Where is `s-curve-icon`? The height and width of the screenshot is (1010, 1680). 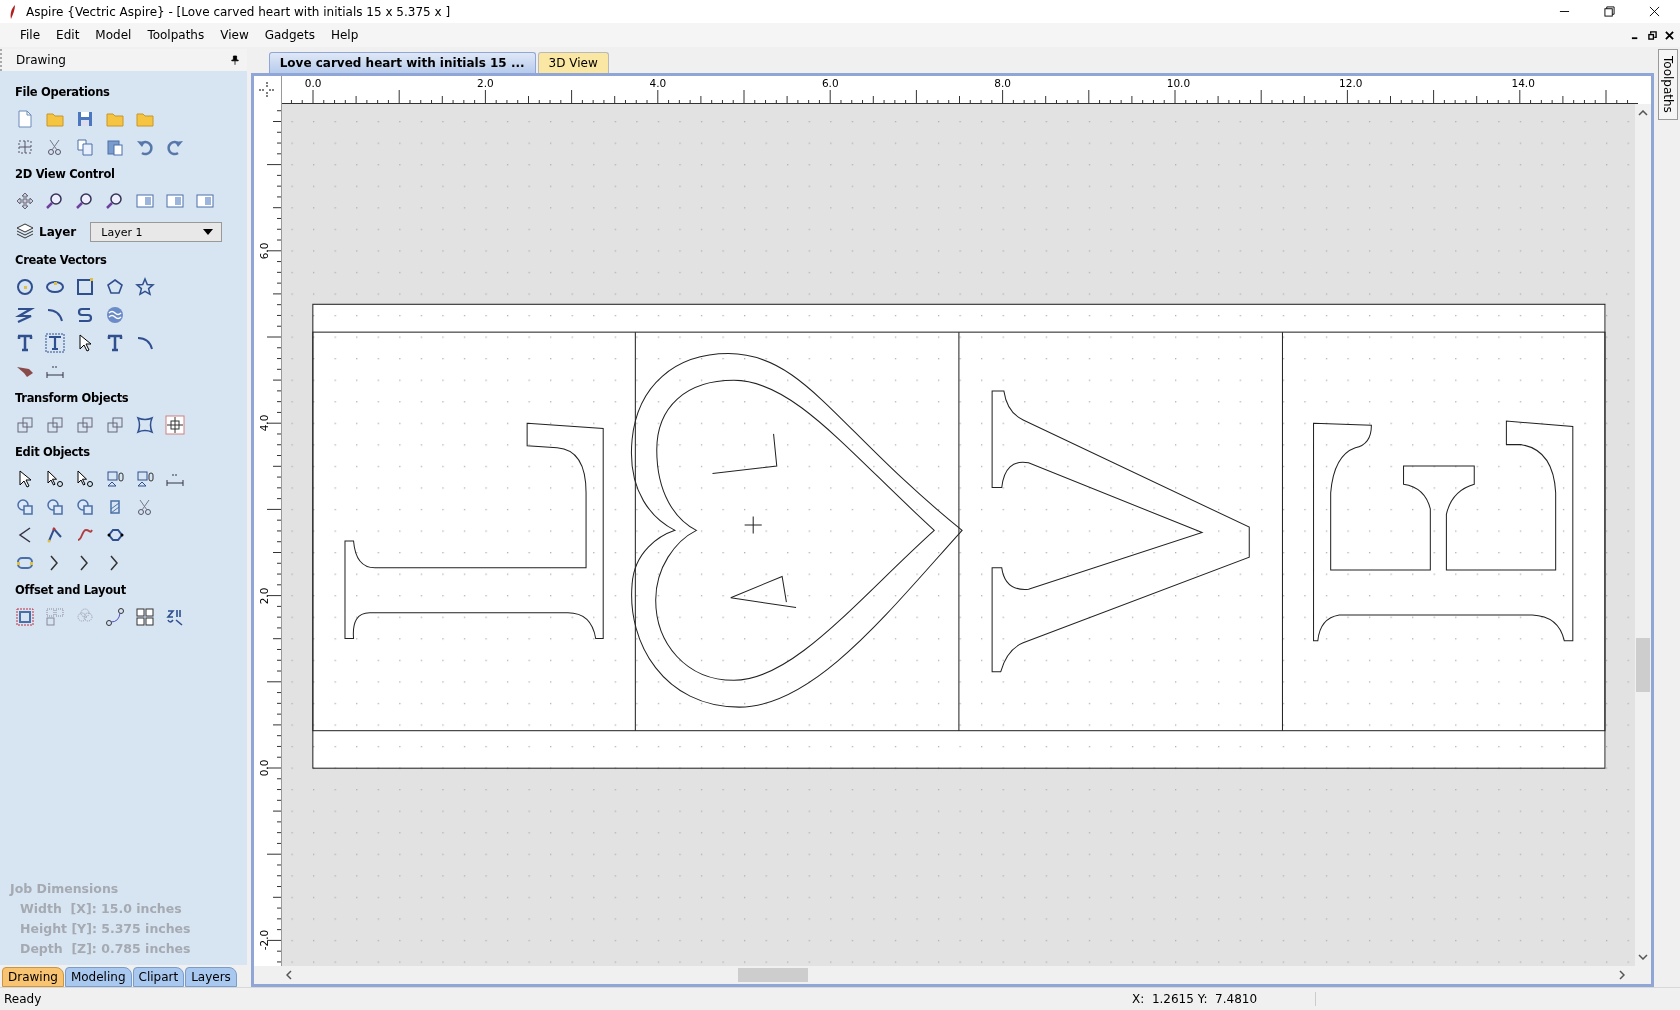 s-curve-icon is located at coordinates (85, 315).